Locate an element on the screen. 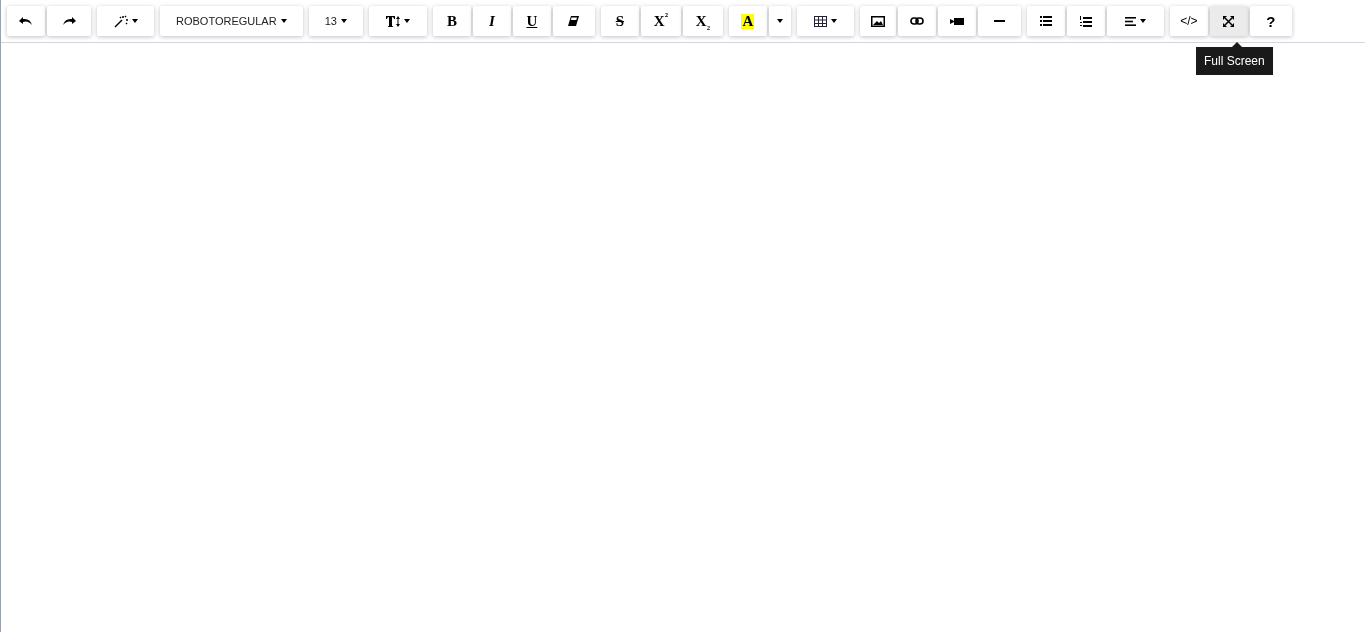  link-button is located at coordinates (916, 21).